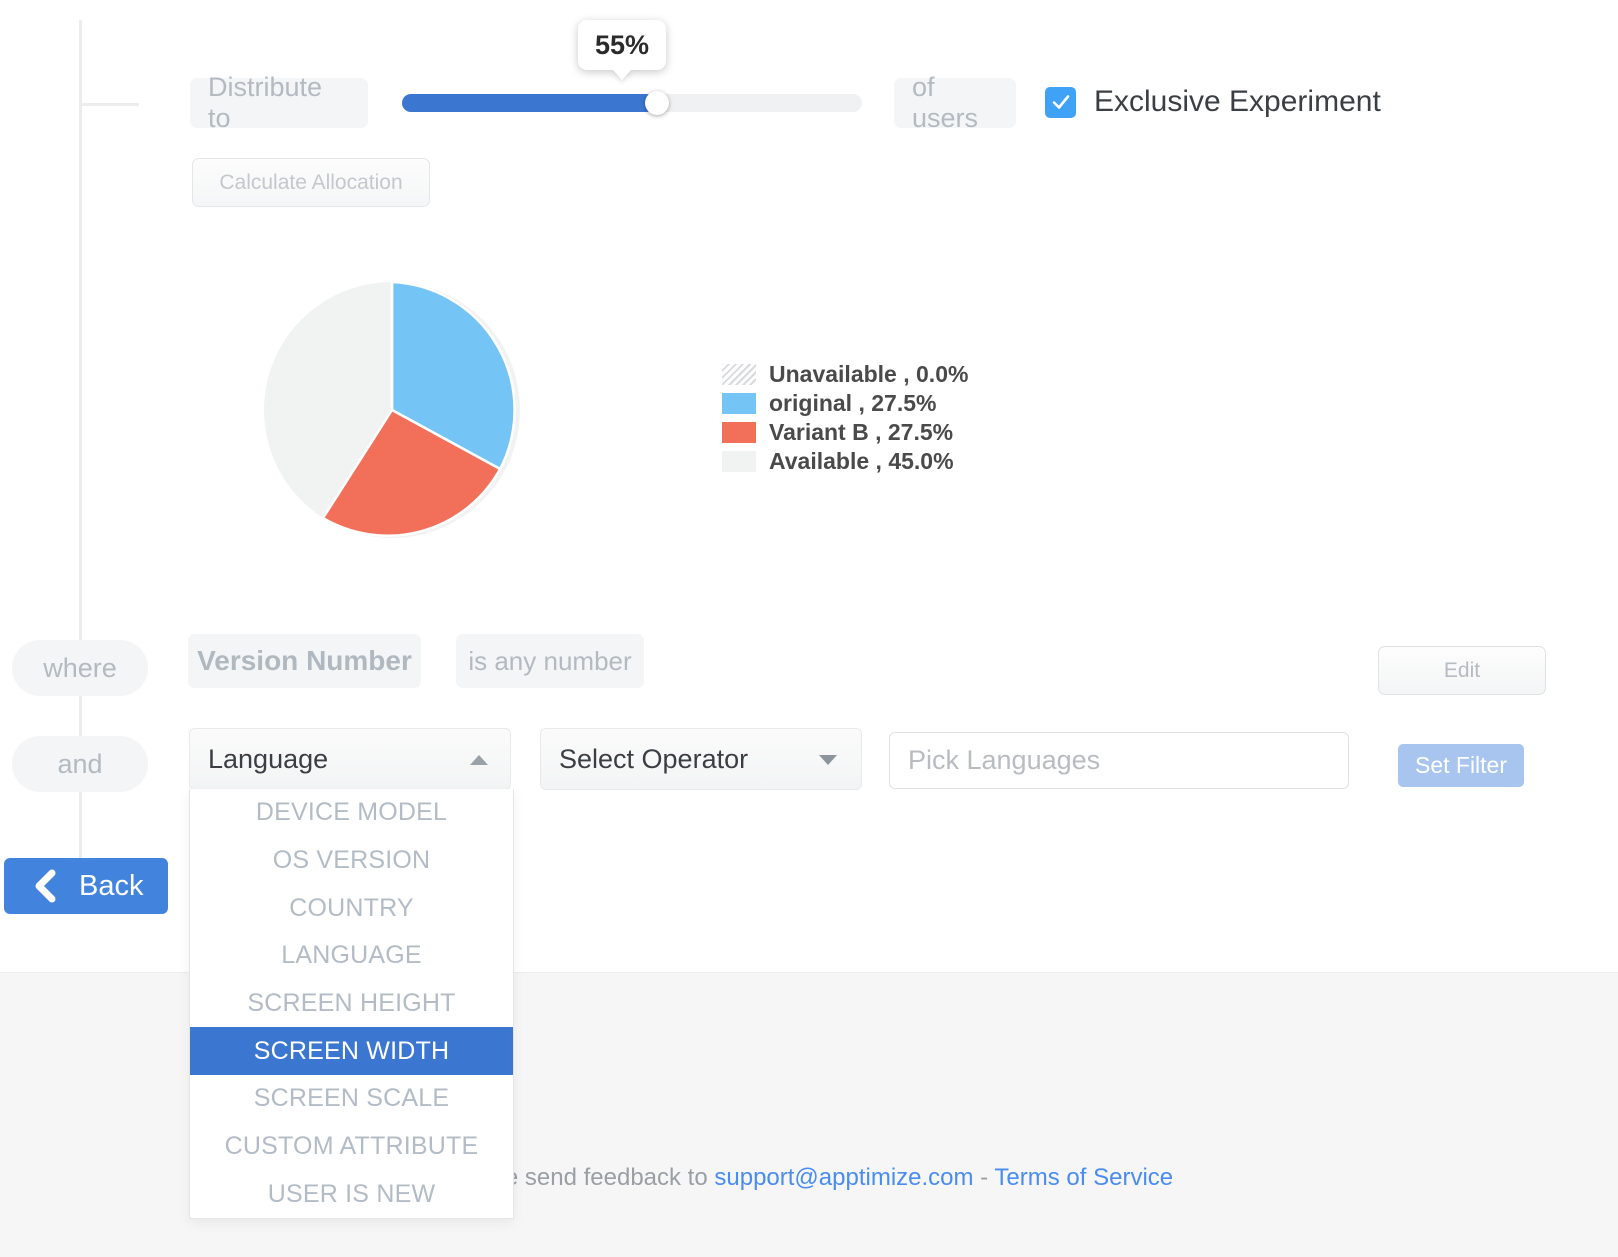 Image resolution: width=1618 pixels, height=1257 pixels. What do you see at coordinates (351, 861) in the screenshot?
I see `dropdown-option-os-version: OS VERSION` at bounding box center [351, 861].